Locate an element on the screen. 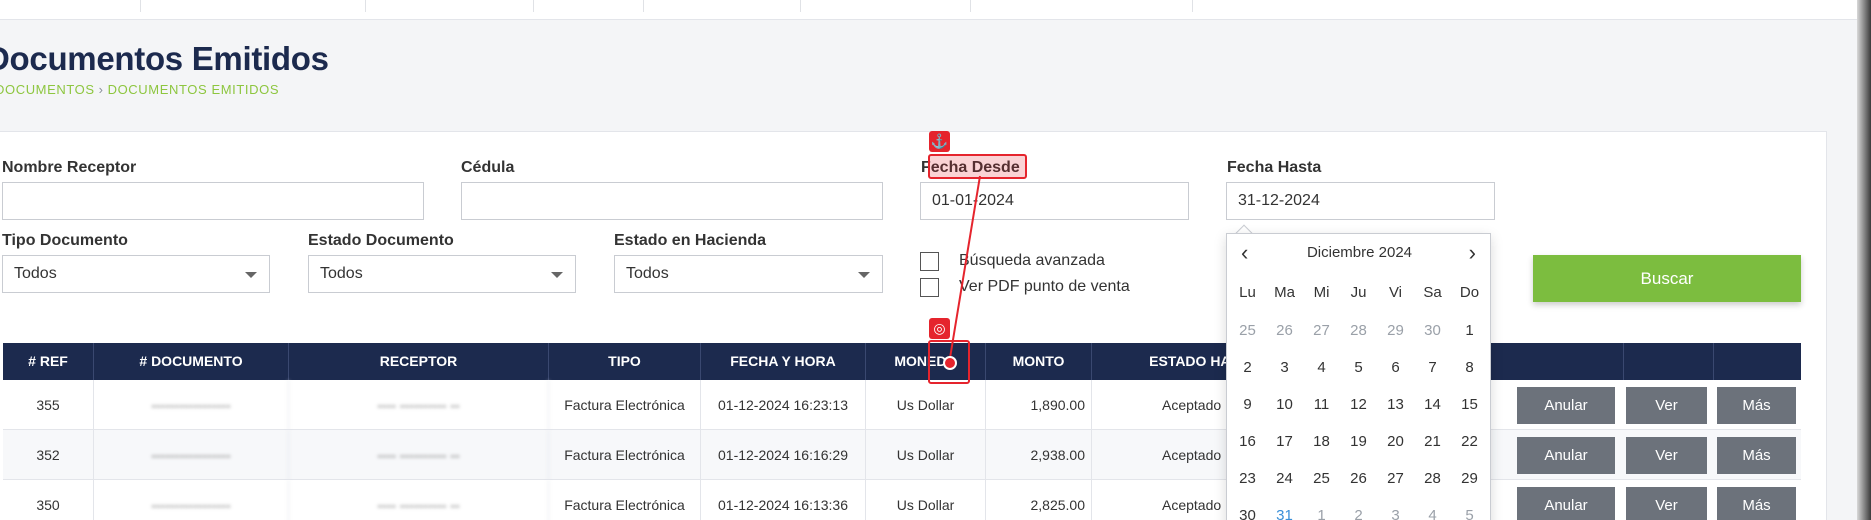 The height and width of the screenshot is (520, 1871). anchor-icon: ⚓ is located at coordinates (939, 141).